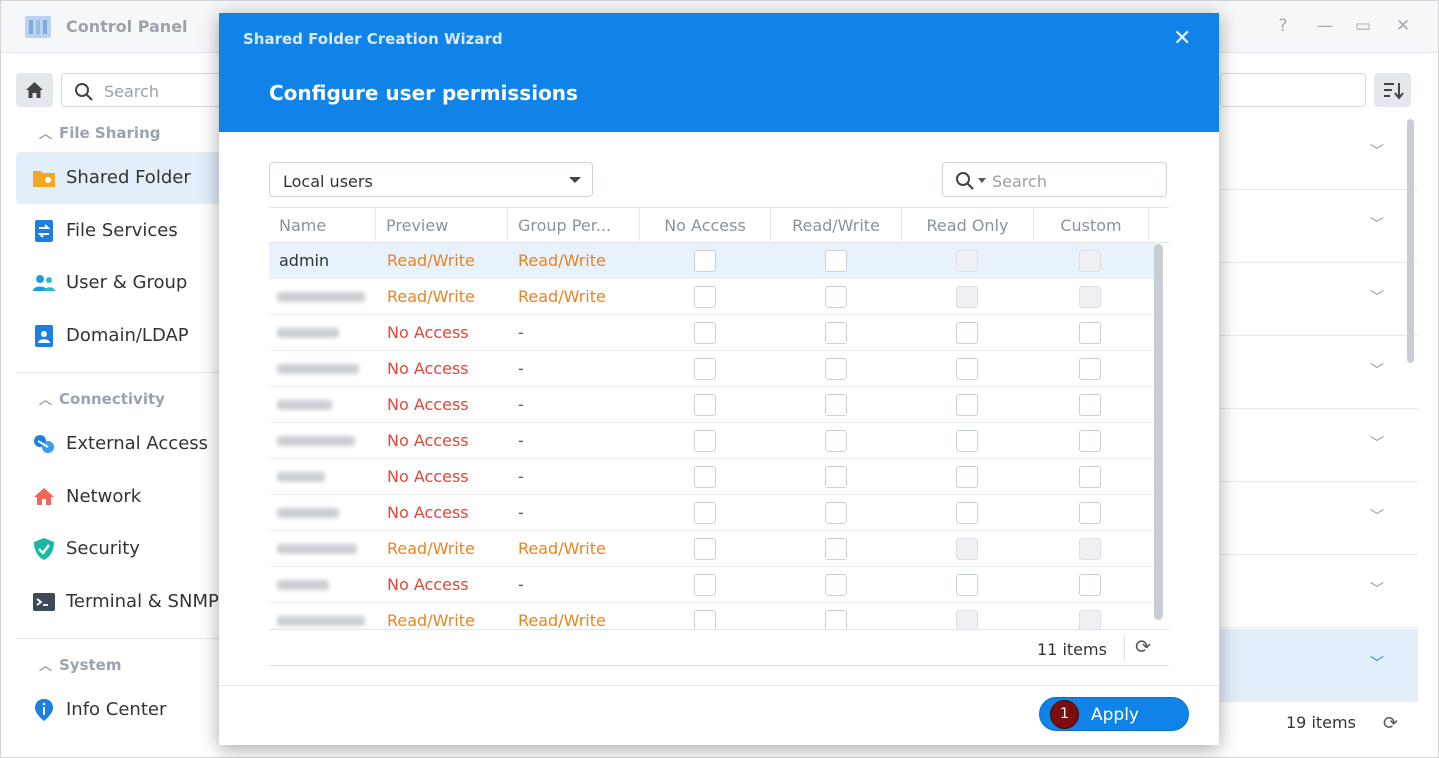 Image resolution: width=1439 pixels, height=758 pixels. I want to click on close-icon: ✕, so click(1182, 38).